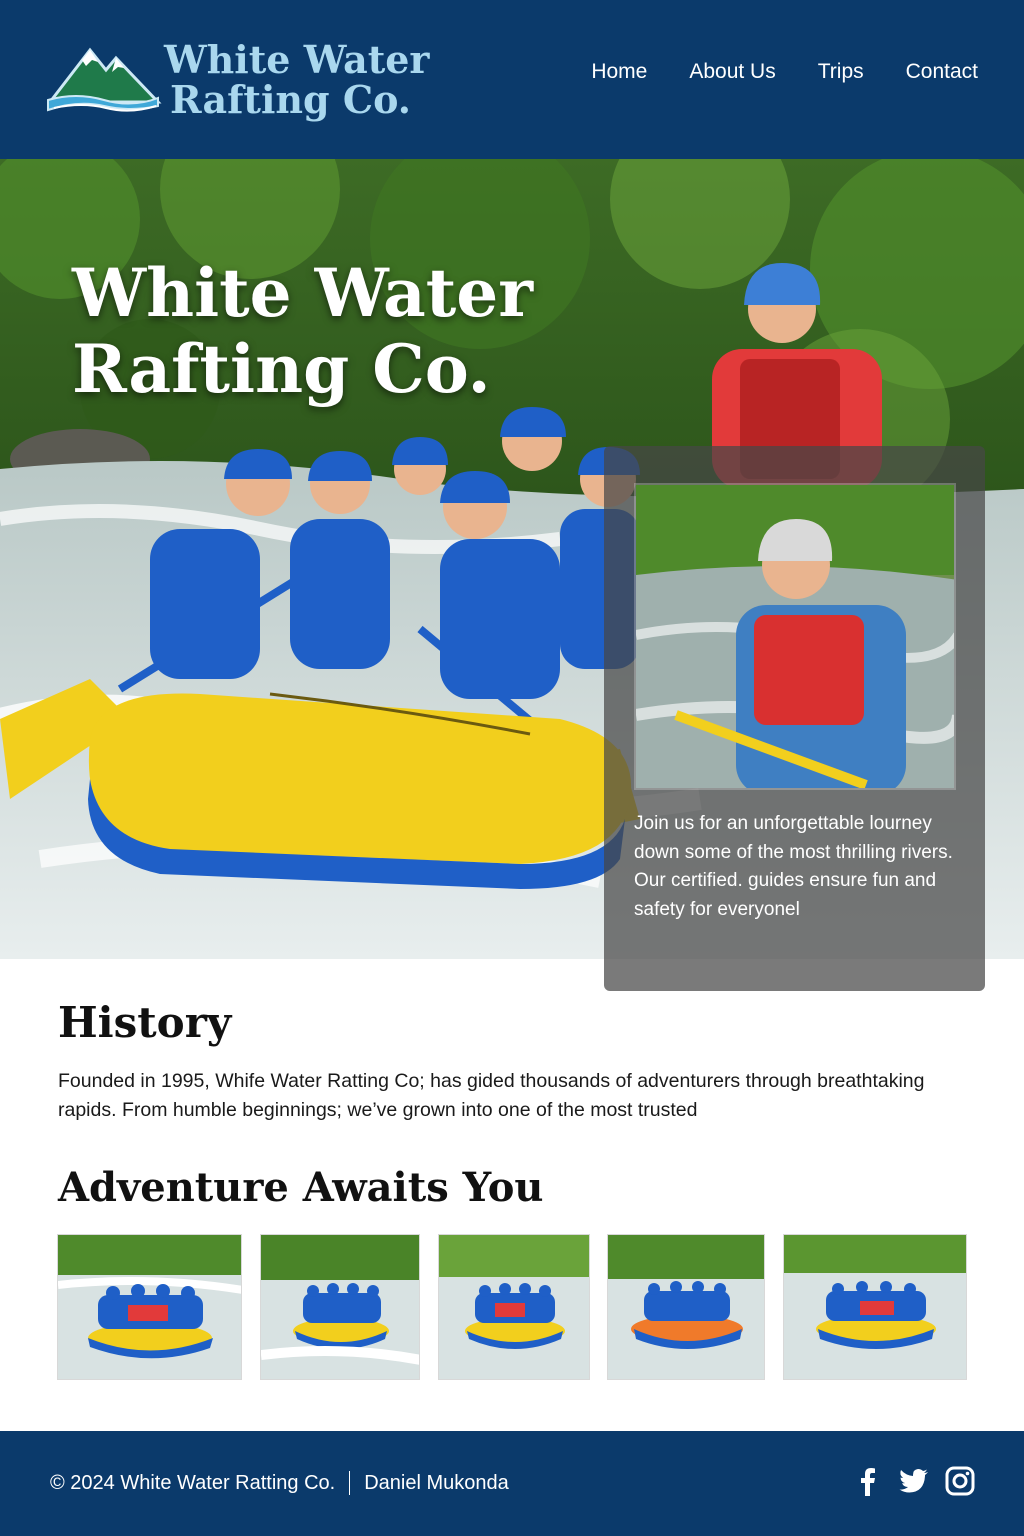 The width and height of the screenshot is (1024, 1536). What do you see at coordinates (104, 78) in the screenshot?
I see `mountain-logo-icon` at bounding box center [104, 78].